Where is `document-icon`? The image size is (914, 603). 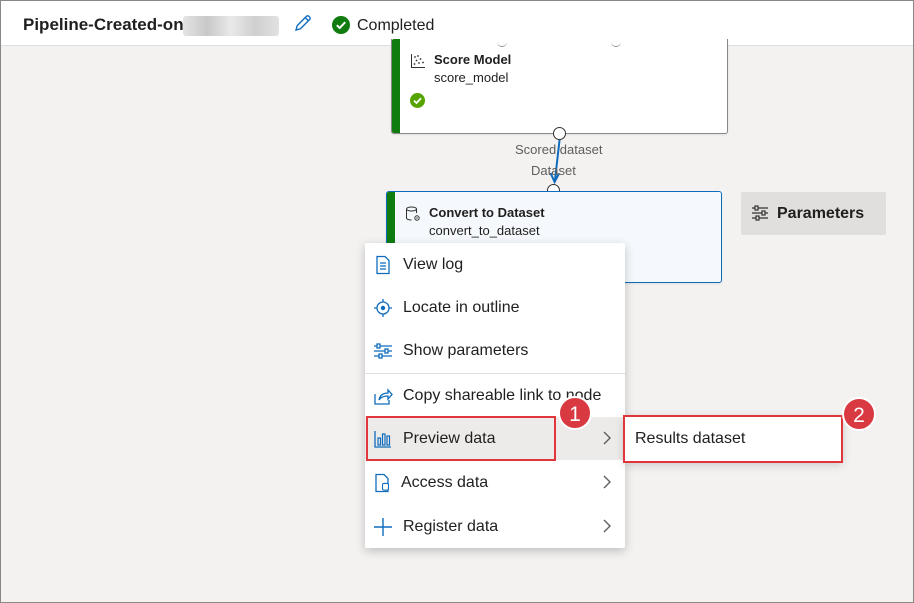
document-icon is located at coordinates (383, 265).